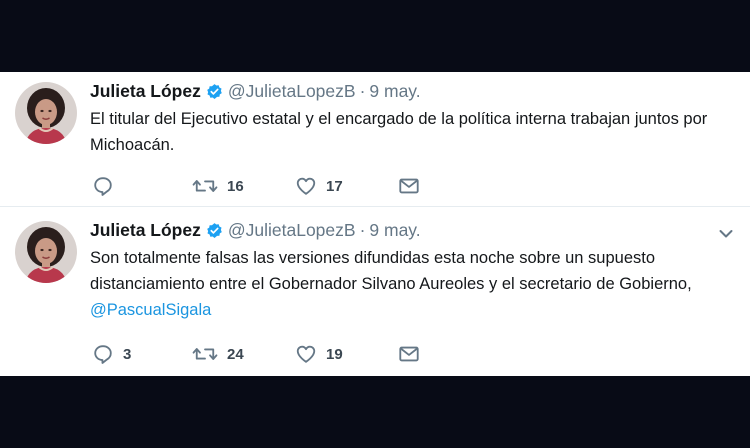 This screenshot has width=750, height=448. Describe the element at coordinates (375, 206) in the screenshot. I see `tweet-divider` at that location.